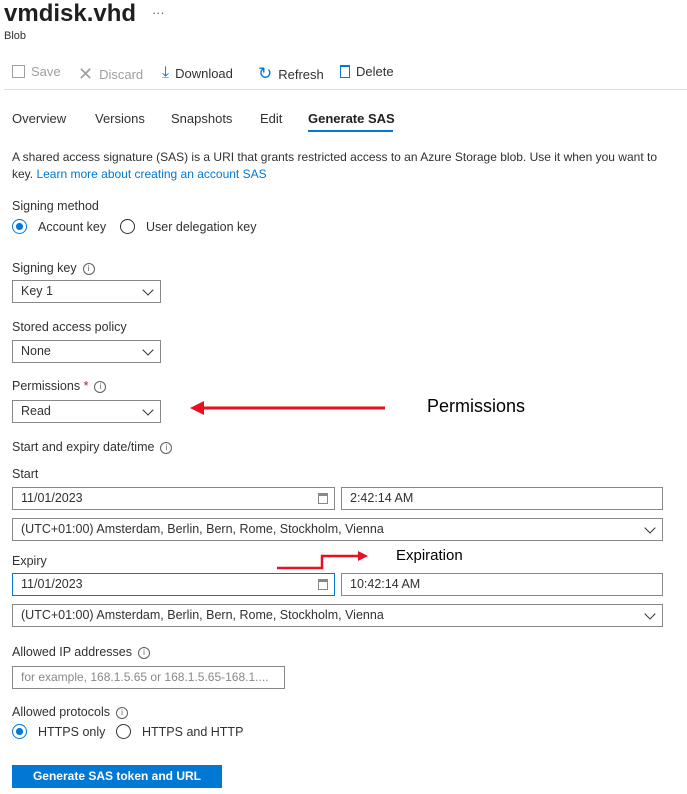 Image resolution: width=687 pixels, height=794 pixels. I want to click on radio-https-and-http-label: HTTPS and HTTP, so click(193, 732).